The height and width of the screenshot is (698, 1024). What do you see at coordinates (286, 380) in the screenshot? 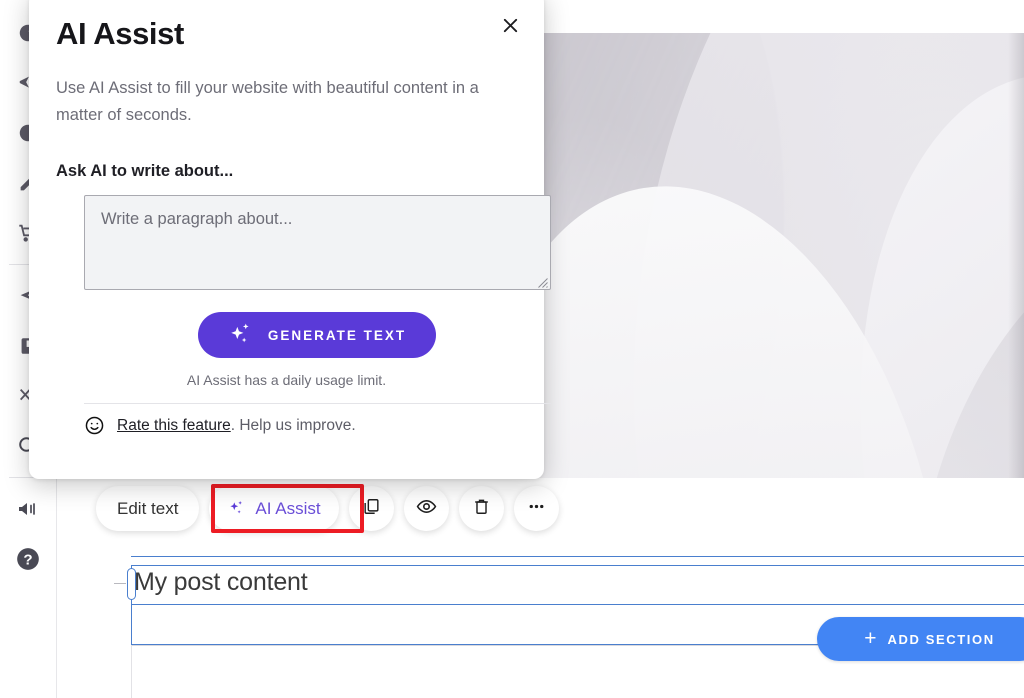
I see `usage-note: AI Assist has a daily usage limit.` at bounding box center [286, 380].